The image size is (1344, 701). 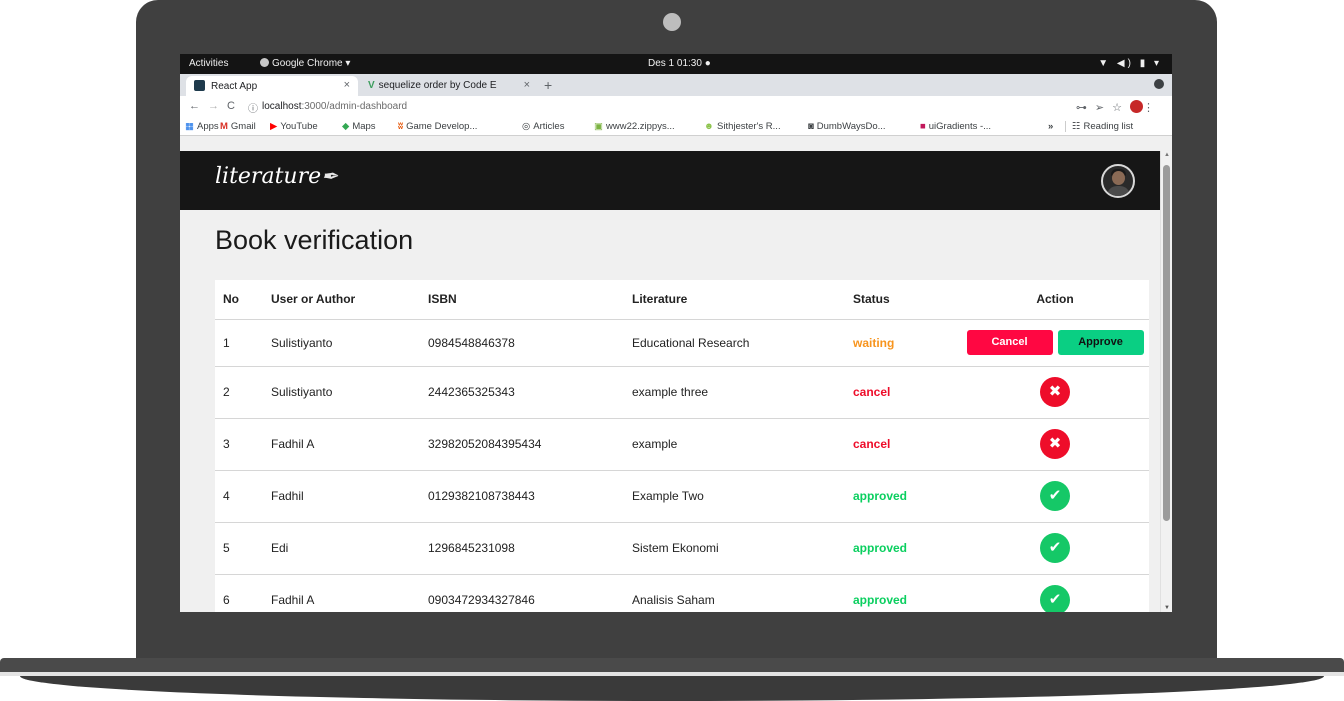 What do you see at coordinates (334, 106) in the screenshot?
I see `url-field: localhost:3000/admin-dashboard` at bounding box center [334, 106].